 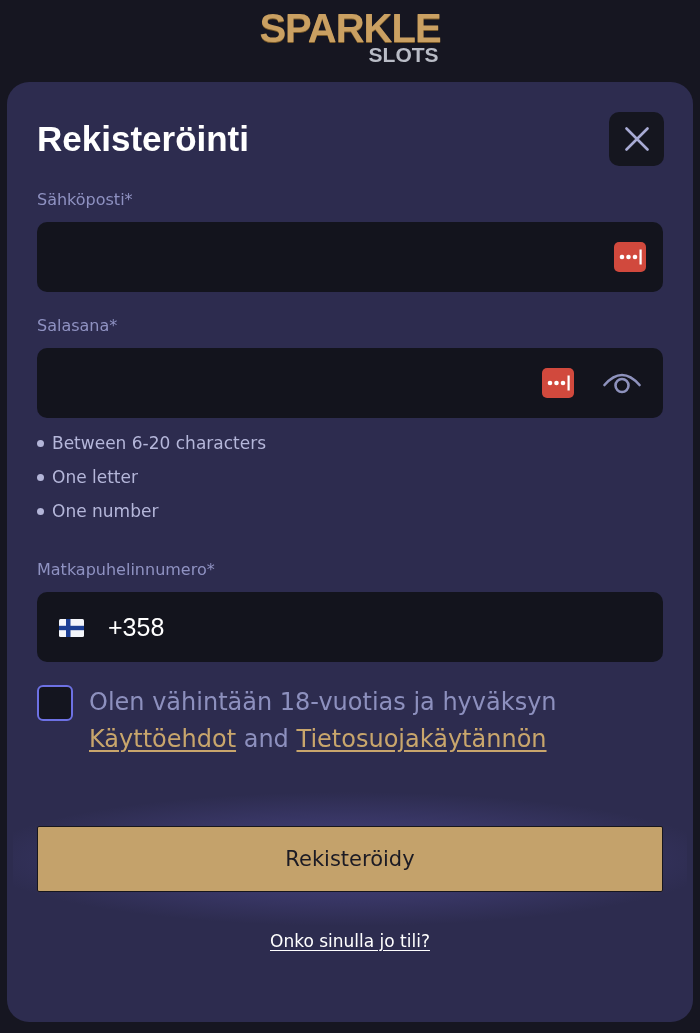 What do you see at coordinates (55, 703) in the screenshot?
I see `consent-checkbox` at bounding box center [55, 703].